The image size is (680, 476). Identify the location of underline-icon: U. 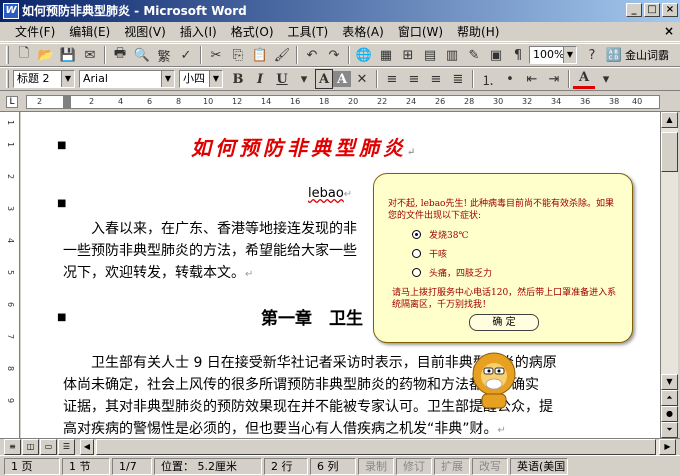
(282, 79).